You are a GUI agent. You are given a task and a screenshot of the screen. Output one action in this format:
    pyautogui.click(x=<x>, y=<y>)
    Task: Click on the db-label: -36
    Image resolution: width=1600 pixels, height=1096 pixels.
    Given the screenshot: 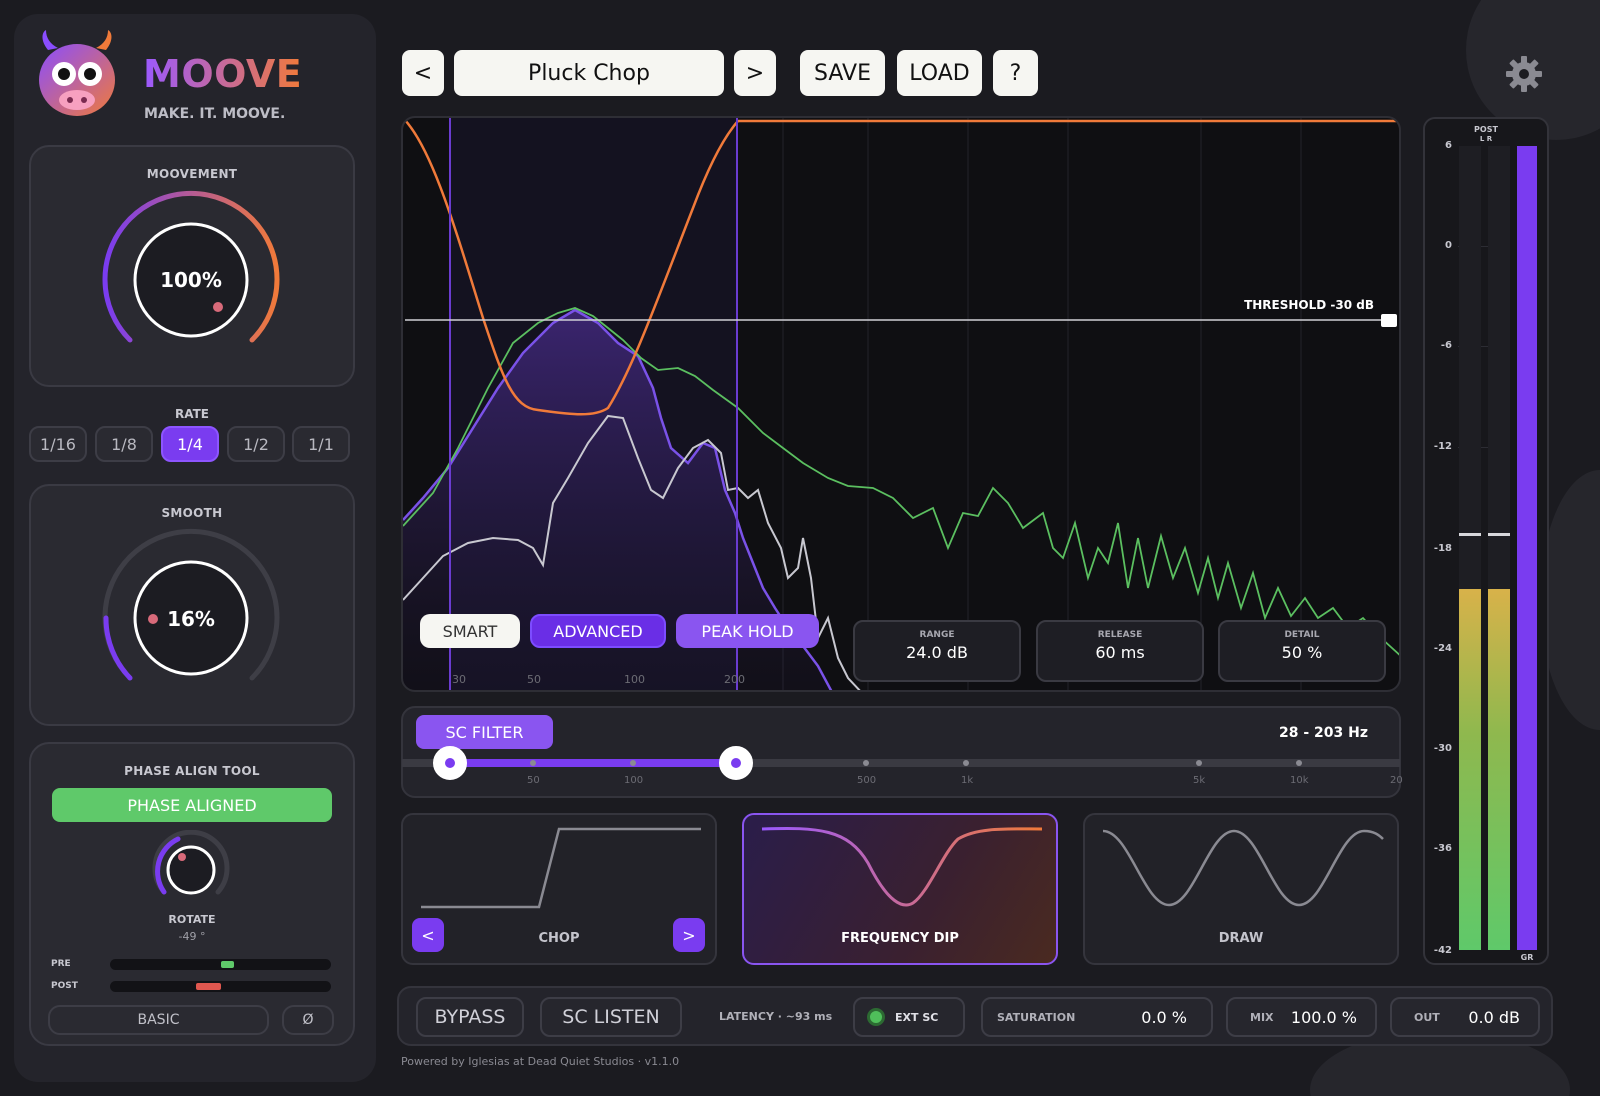 What is the action you would take?
    pyautogui.click(x=1442, y=848)
    